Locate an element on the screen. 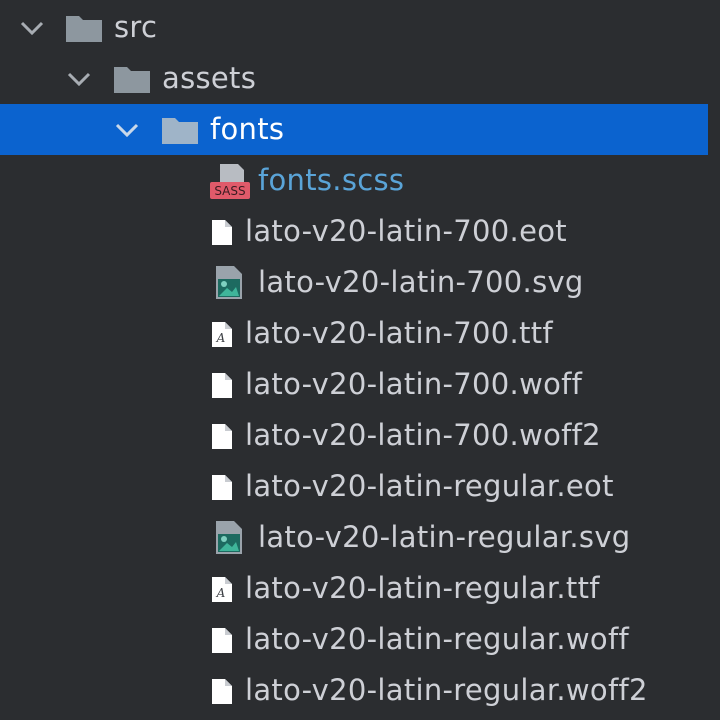 This screenshot has width=720, height=720. tree-row-file: SASS fonts.scss is located at coordinates (354, 180).